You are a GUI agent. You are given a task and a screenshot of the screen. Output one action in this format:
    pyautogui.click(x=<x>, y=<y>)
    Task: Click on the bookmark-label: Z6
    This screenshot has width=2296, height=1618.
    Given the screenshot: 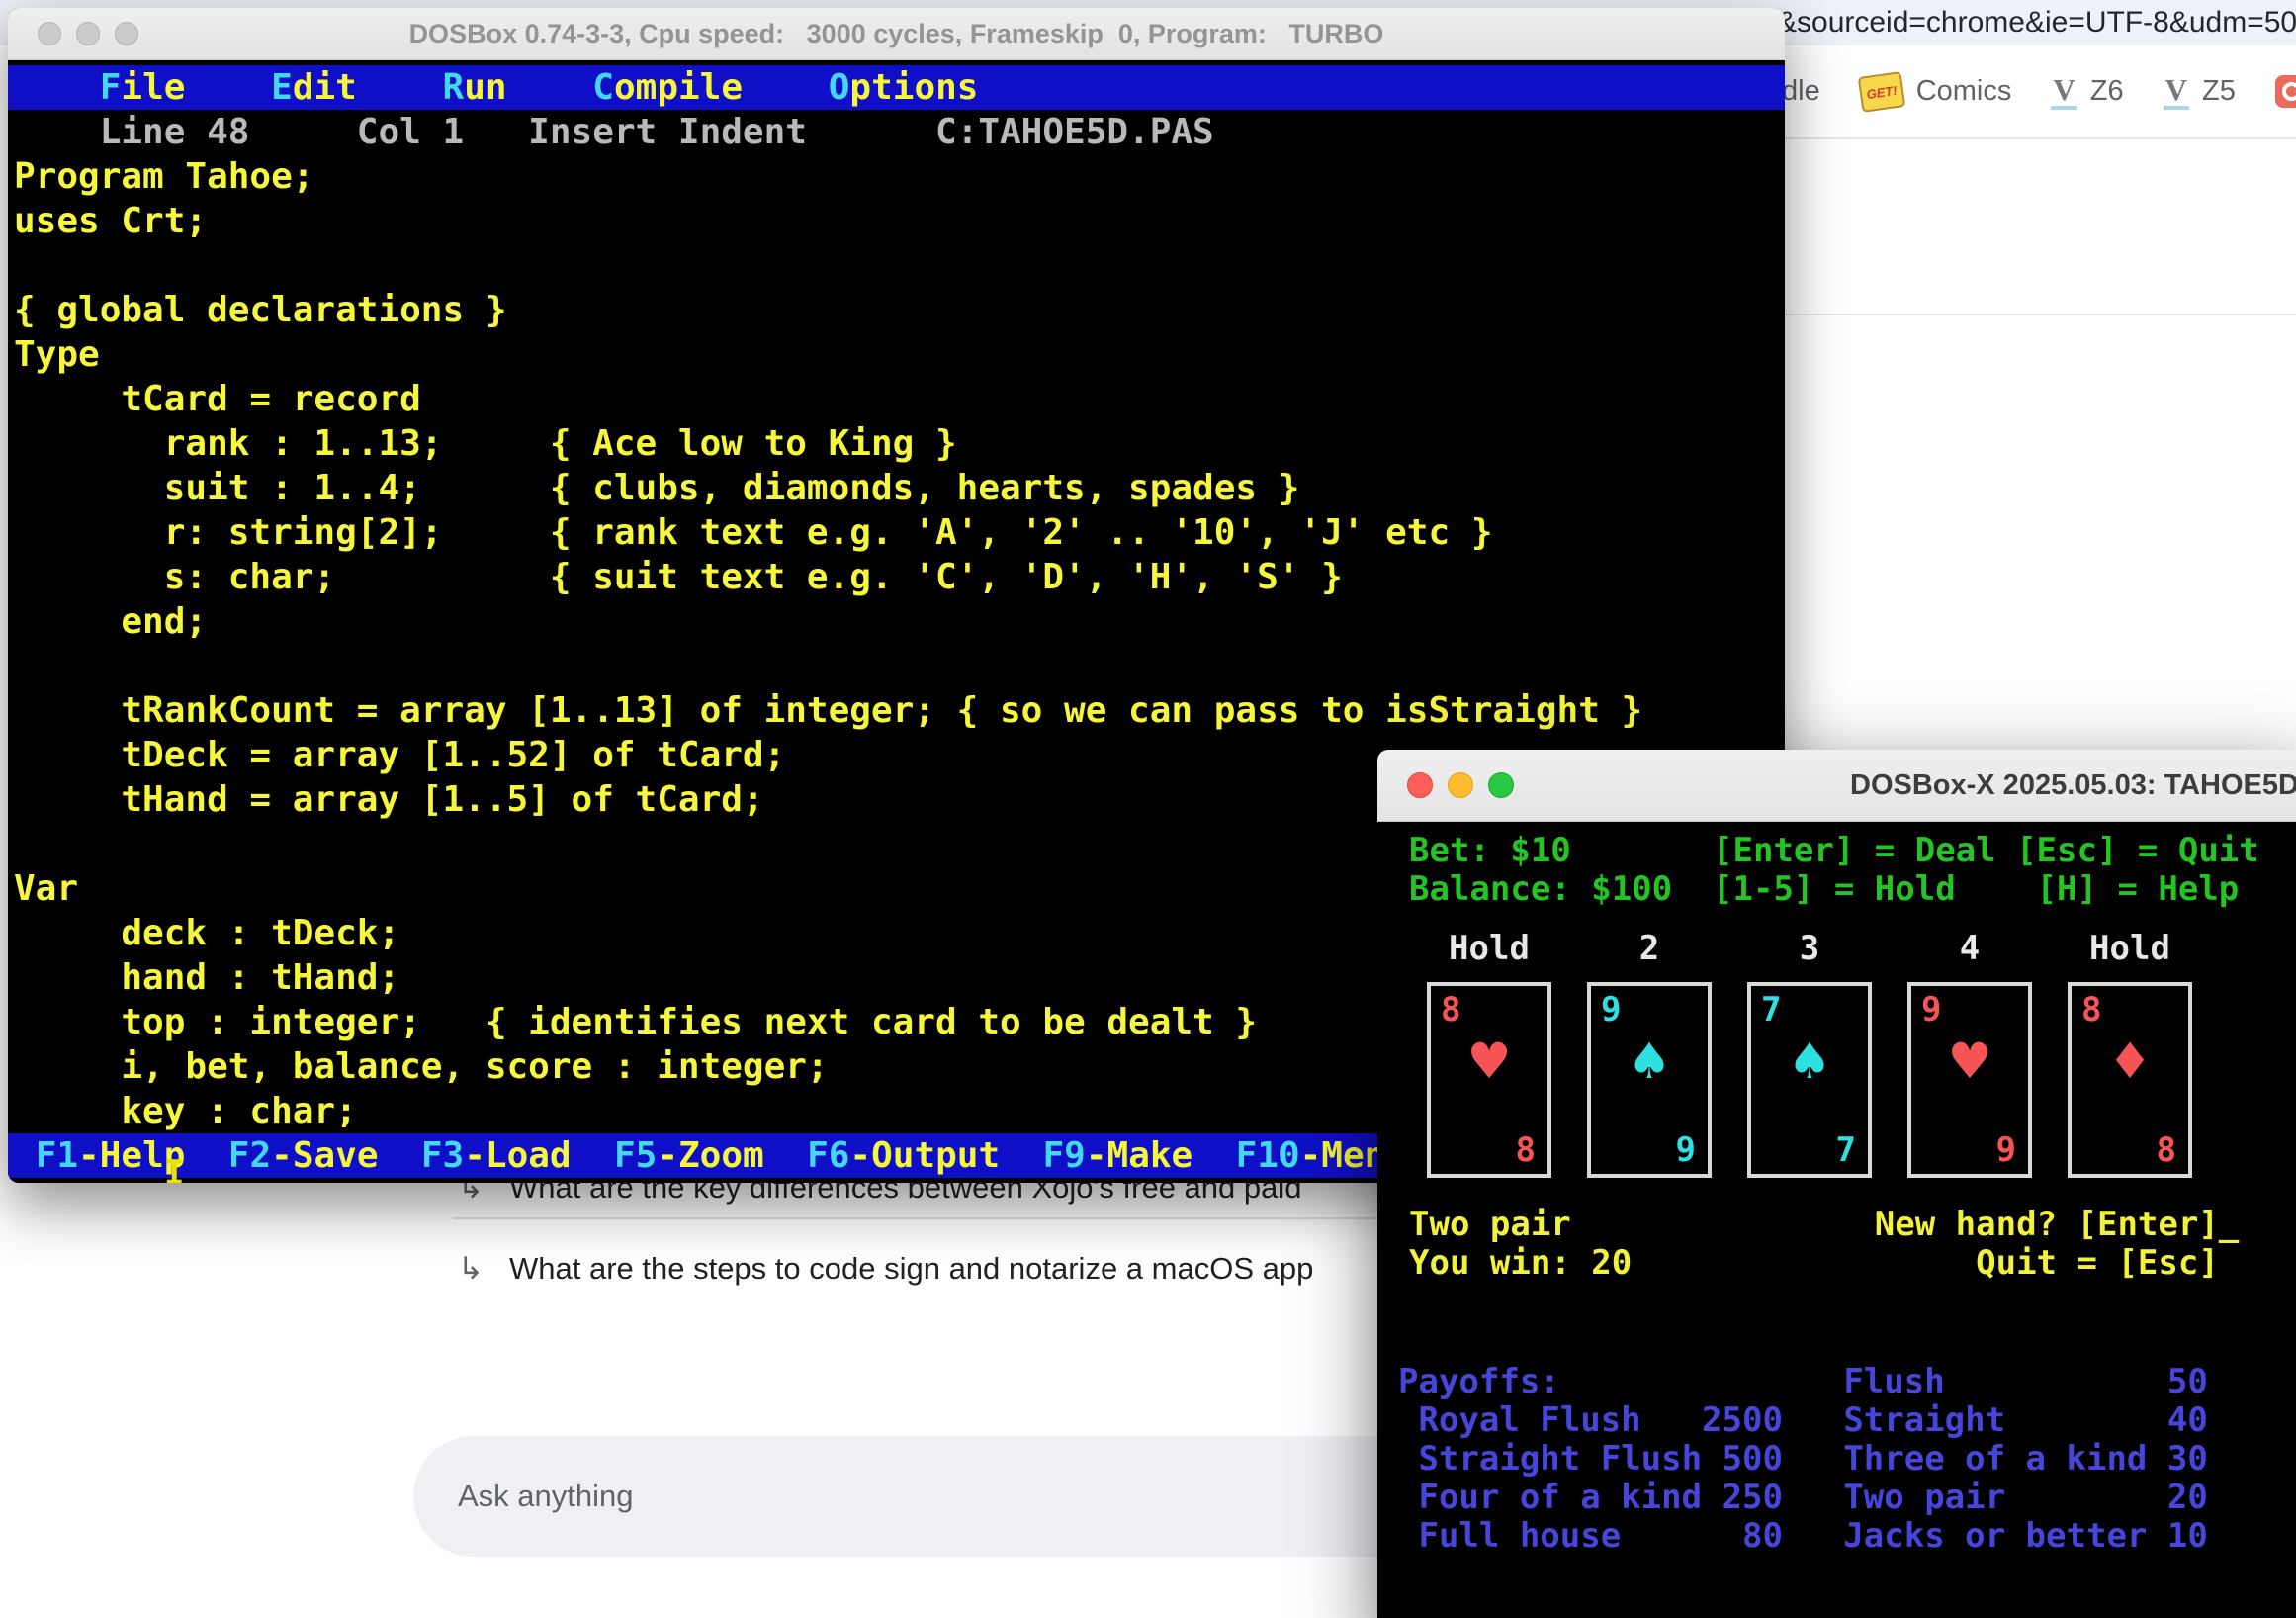 What is the action you would take?
    pyautogui.click(x=2106, y=91)
    